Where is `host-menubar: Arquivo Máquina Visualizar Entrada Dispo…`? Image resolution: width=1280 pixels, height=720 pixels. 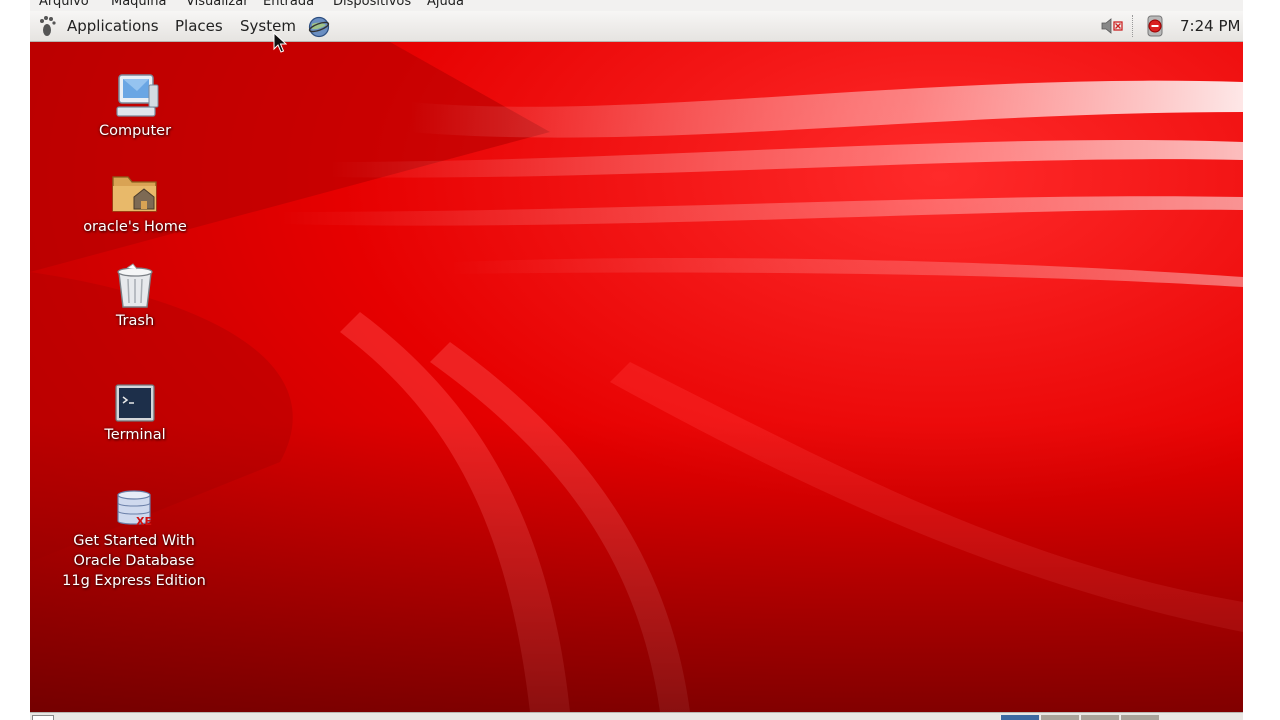 host-menubar: Arquivo Máquina Visualizar Entrada Dispo… is located at coordinates (636, 5).